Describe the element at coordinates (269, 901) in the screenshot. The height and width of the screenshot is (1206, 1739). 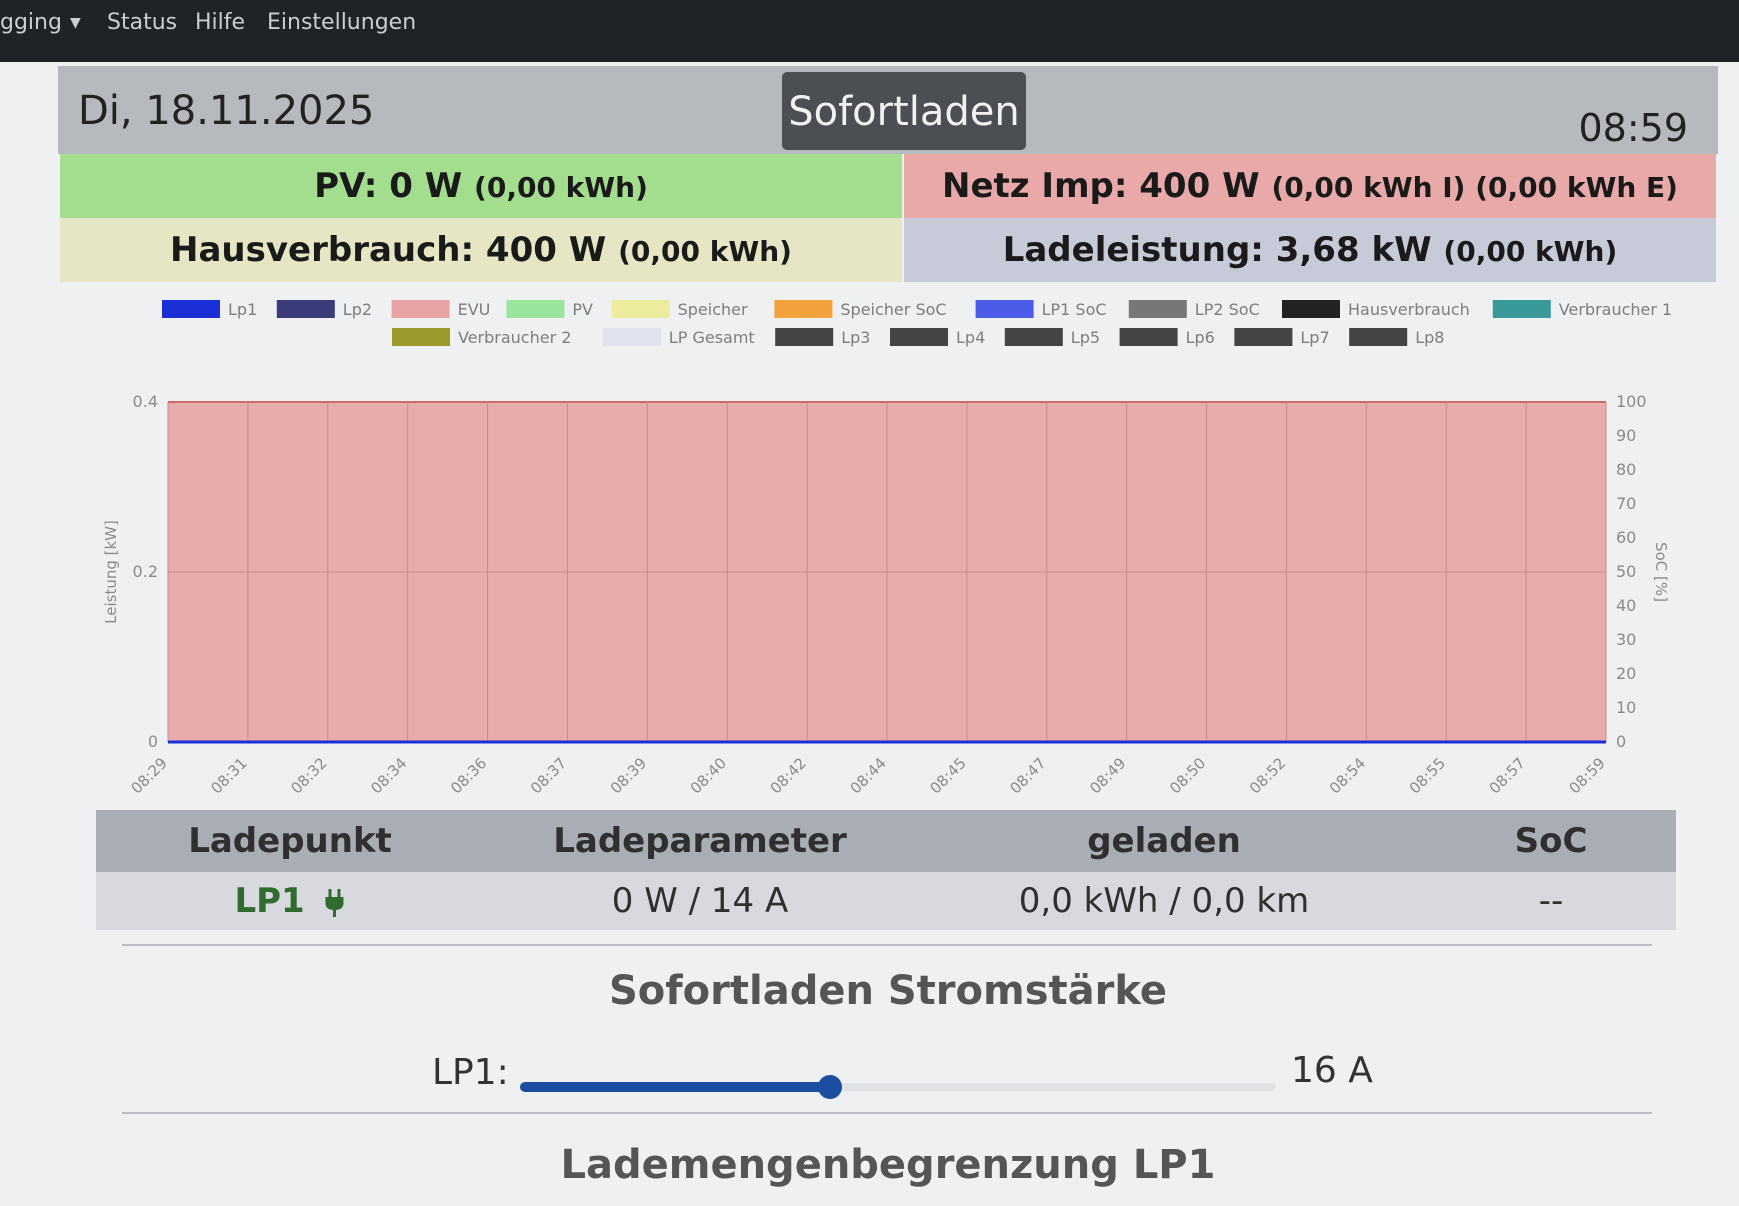
I see `chargepoint-name: LP1` at that location.